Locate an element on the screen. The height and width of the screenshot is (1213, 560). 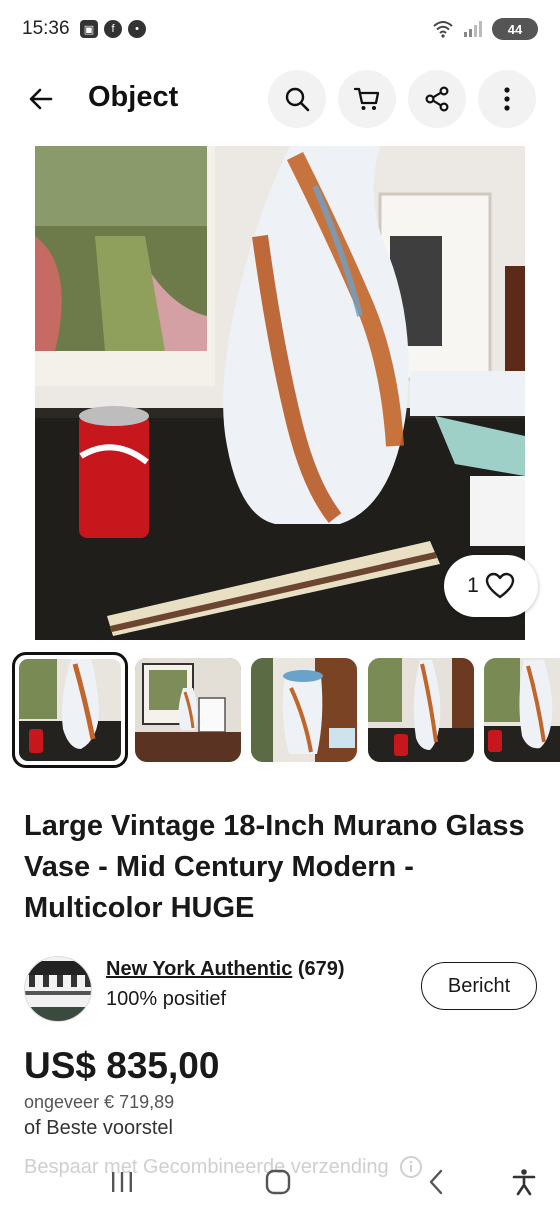
status-time: 15:36 is located at coordinates (46, 28).